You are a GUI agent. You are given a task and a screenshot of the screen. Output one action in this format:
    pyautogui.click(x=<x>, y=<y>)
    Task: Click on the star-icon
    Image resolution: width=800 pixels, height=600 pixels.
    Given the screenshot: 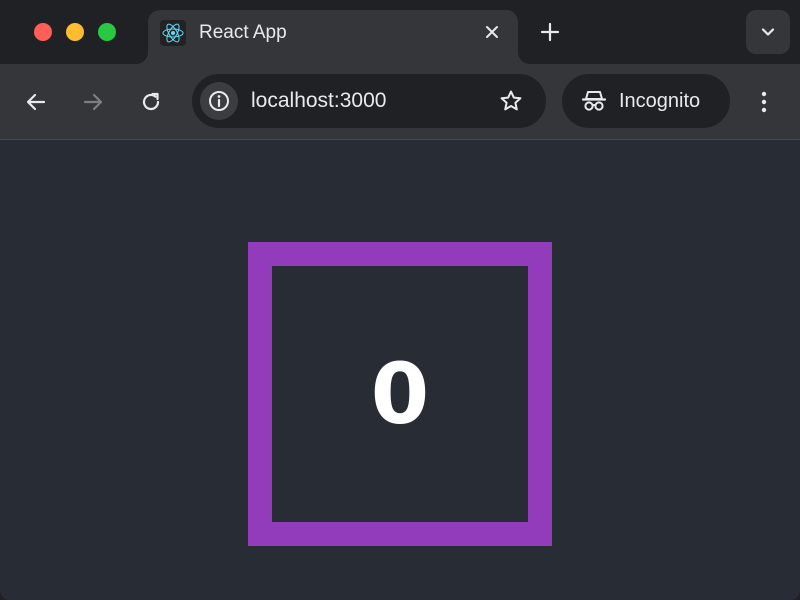 What is the action you would take?
    pyautogui.click(x=511, y=101)
    